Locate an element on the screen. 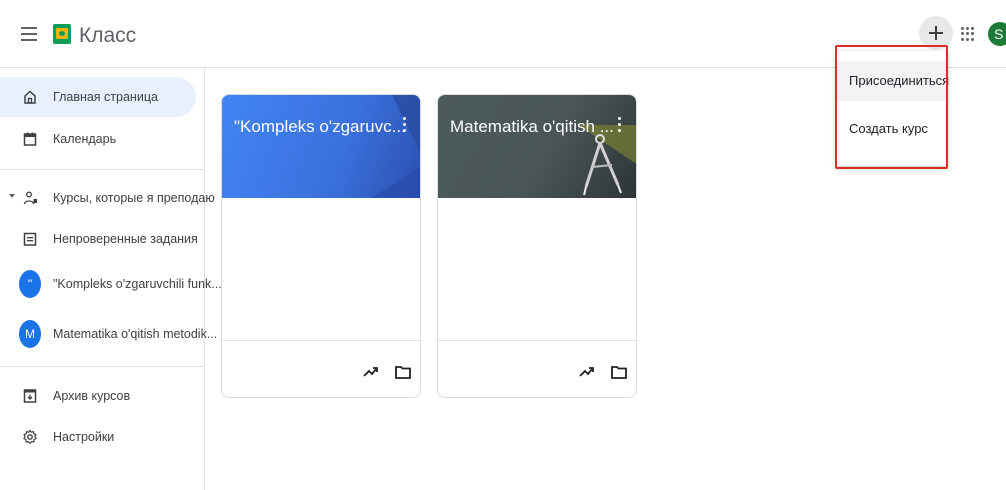 The image size is (1006, 490). sidebar-item-calendar: Календарь is located at coordinates (98, 139).